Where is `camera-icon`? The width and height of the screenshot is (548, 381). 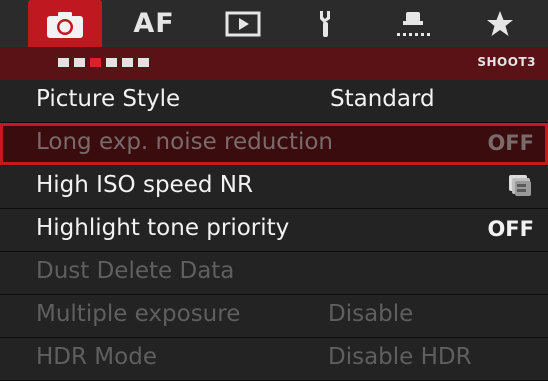
camera-icon is located at coordinates (65, 25).